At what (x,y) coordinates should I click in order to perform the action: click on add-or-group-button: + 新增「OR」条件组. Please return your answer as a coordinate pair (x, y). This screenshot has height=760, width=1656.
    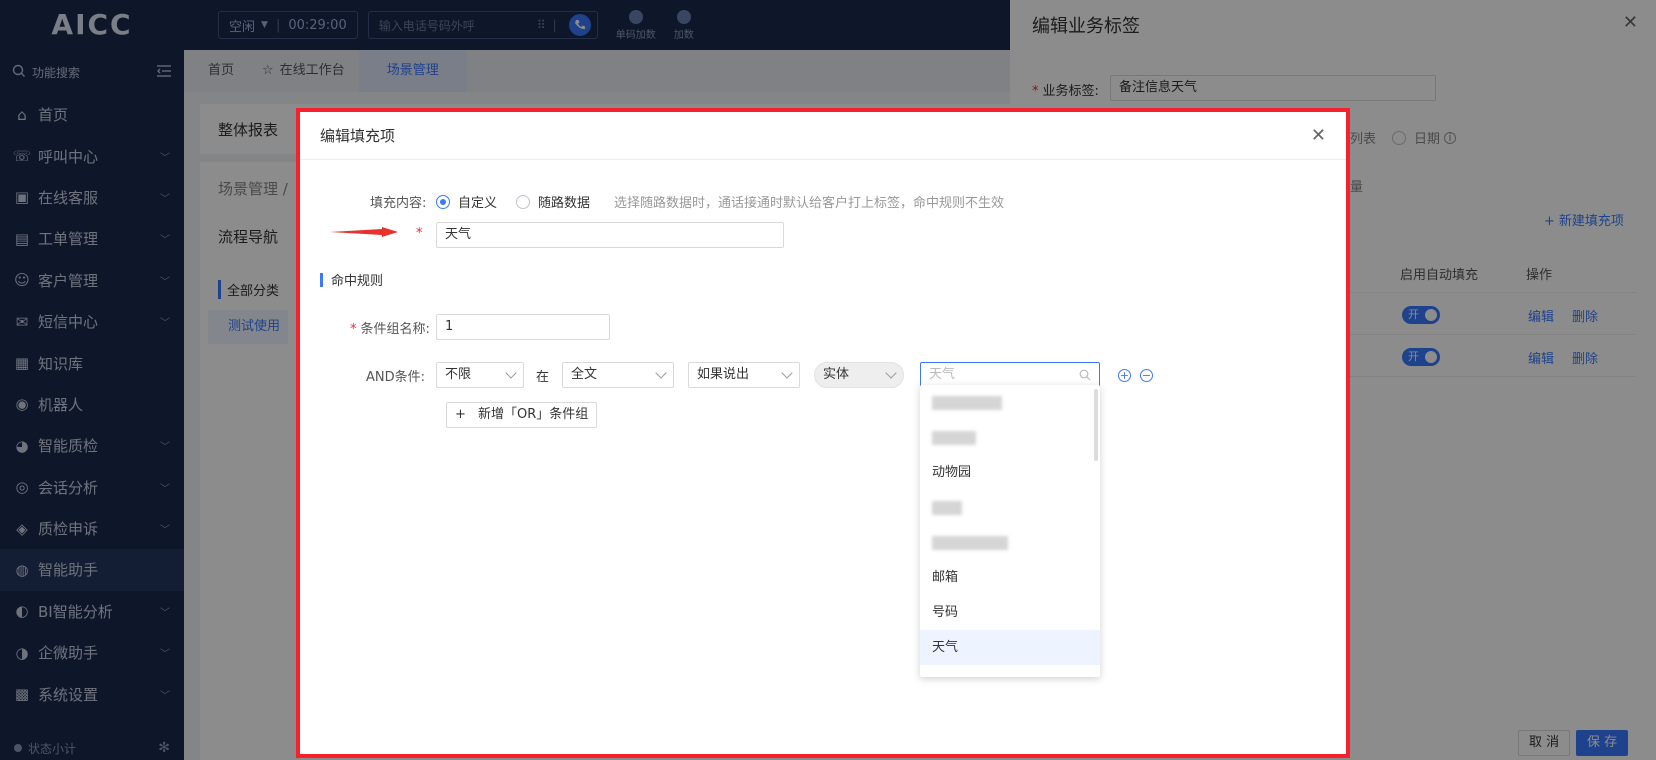
    Looking at the image, I should click on (522, 415).